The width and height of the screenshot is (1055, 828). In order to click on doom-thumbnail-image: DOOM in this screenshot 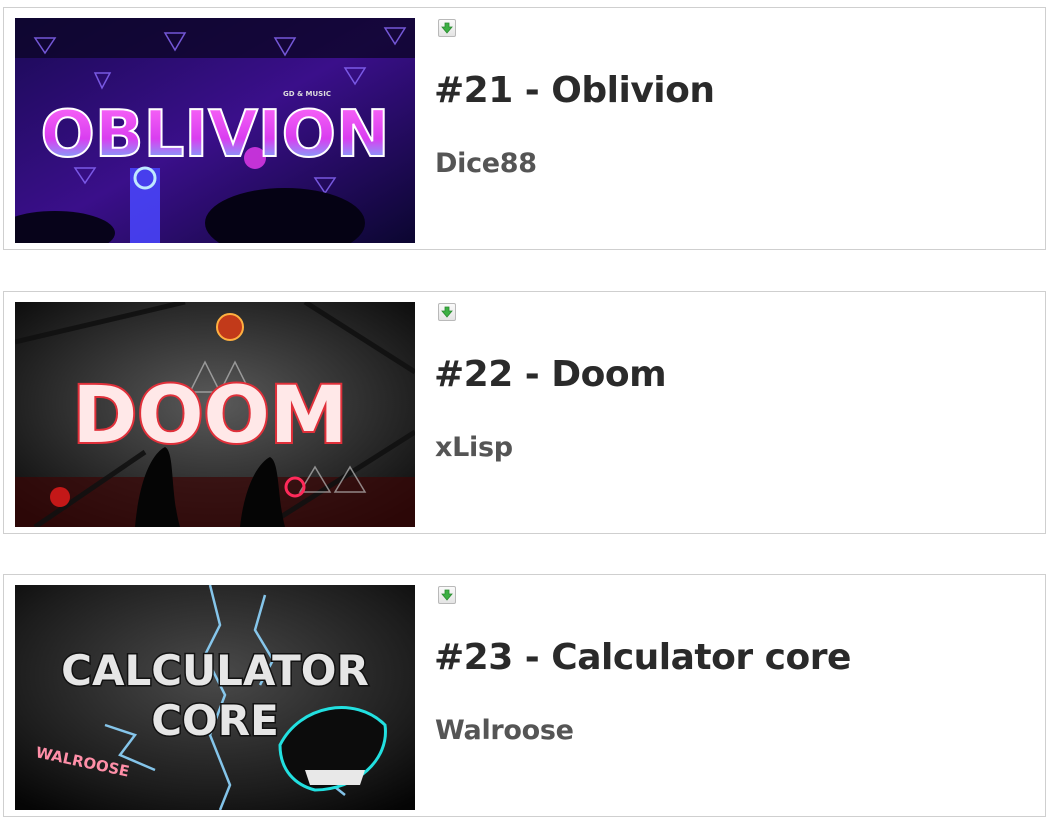, I will do `click(215, 414)`.